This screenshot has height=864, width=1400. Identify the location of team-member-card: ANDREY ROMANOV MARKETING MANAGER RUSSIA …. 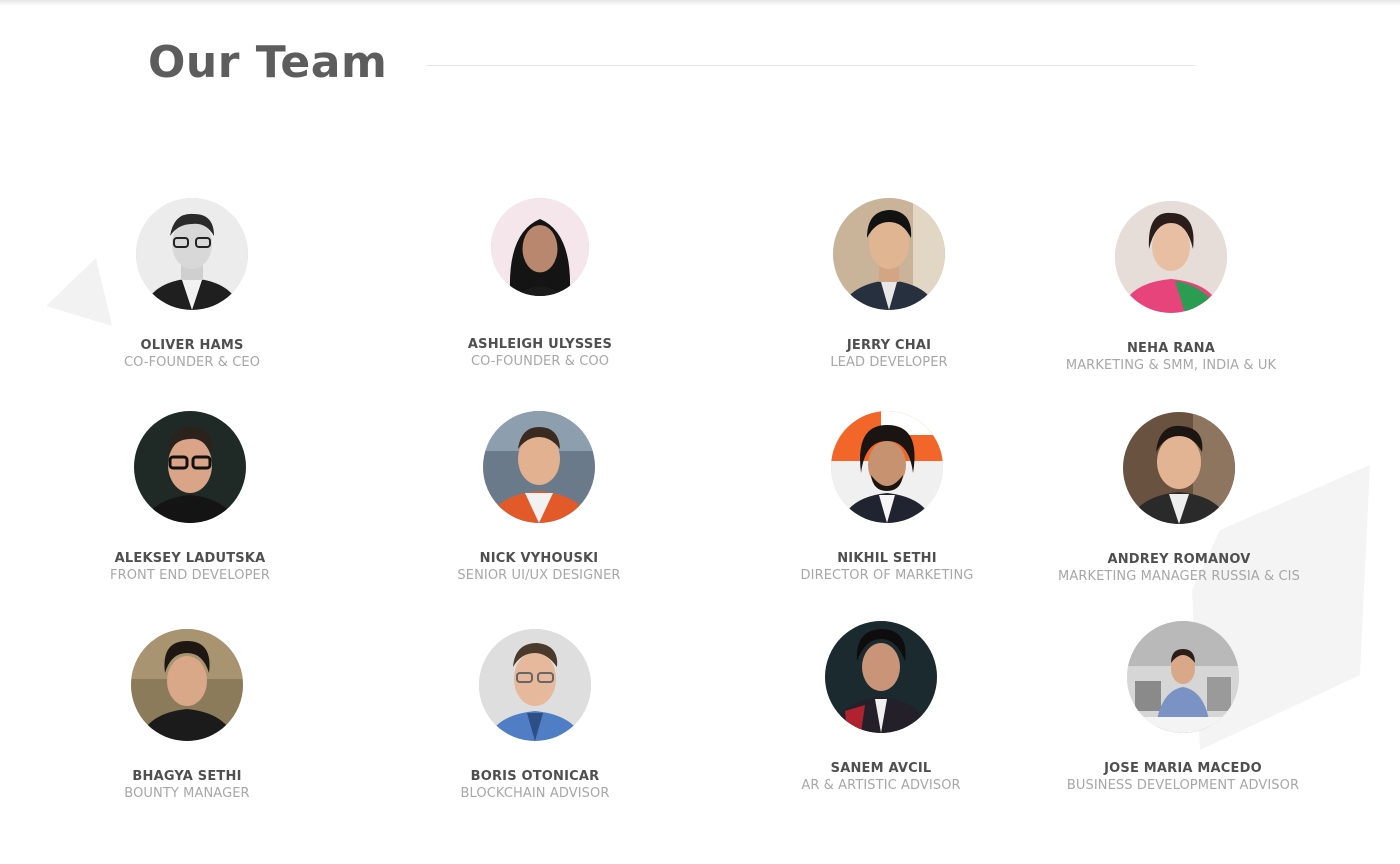
(1179, 498).